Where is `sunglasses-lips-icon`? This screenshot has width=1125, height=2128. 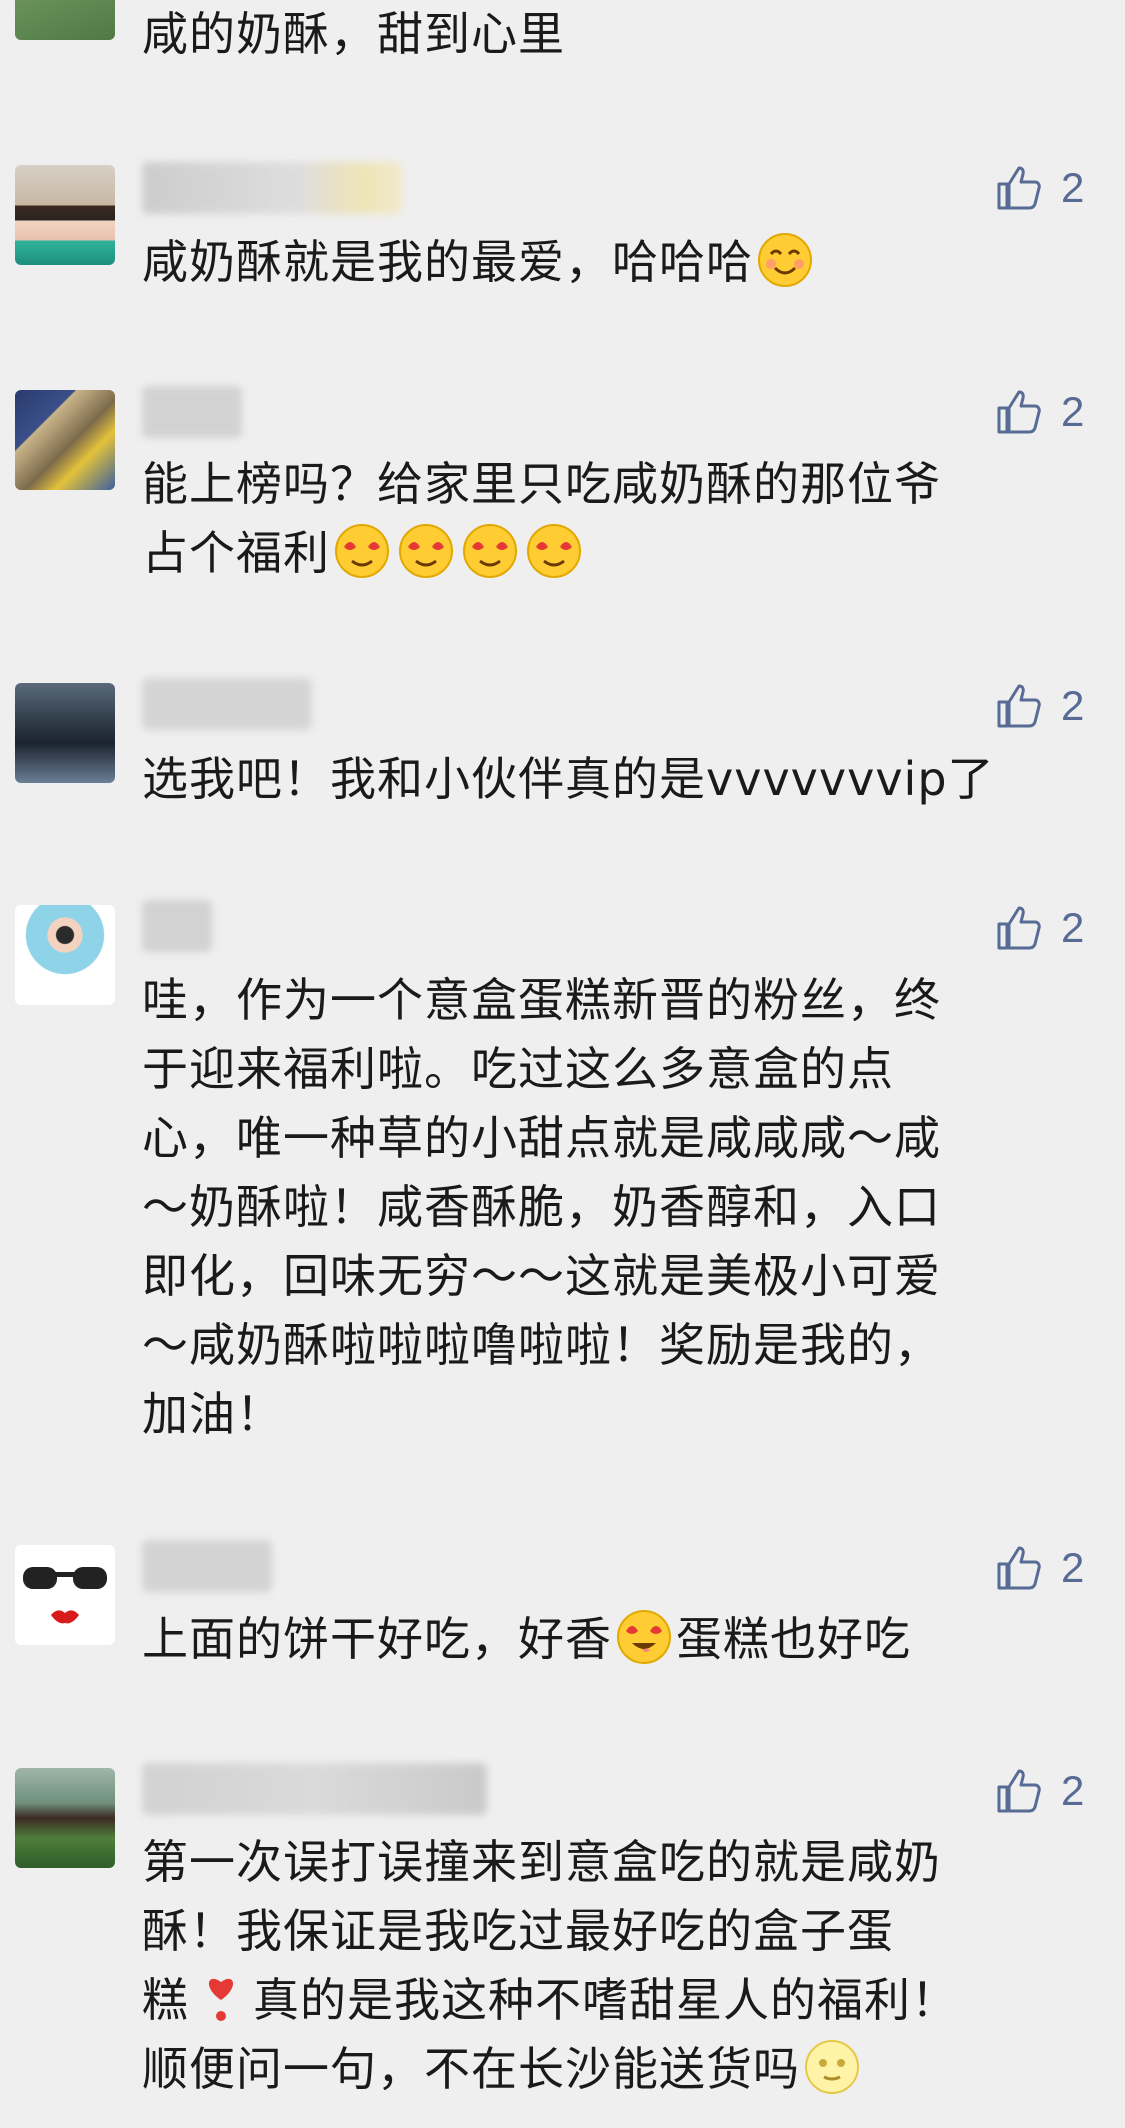
sunglasses-lips-icon is located at coordinates (65, 1595).